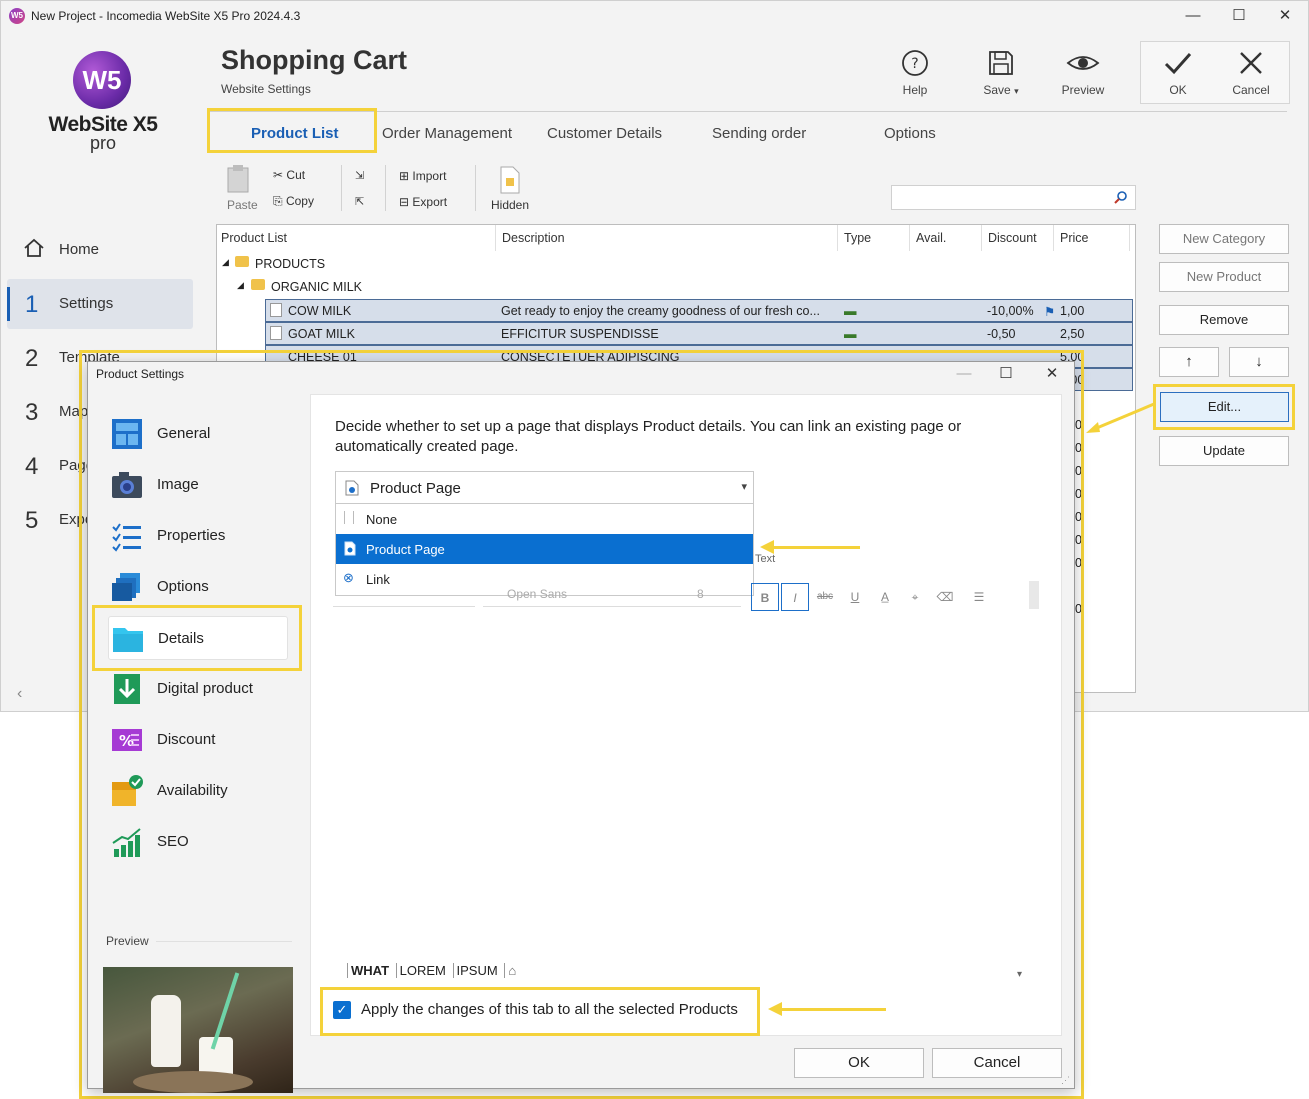 This screenshot has height=1099, width=1309. What do you see at coordinates (744, 486) in the screenshot?
I see `chevron-down-icon: ▾` at bounding box center [744, 486].